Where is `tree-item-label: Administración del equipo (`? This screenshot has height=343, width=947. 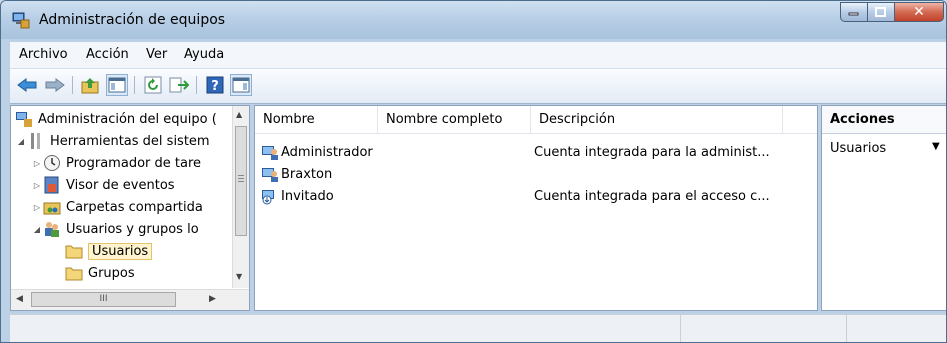 tree-item-label: Administración del equipo ( is located at coordinates (127, 119).